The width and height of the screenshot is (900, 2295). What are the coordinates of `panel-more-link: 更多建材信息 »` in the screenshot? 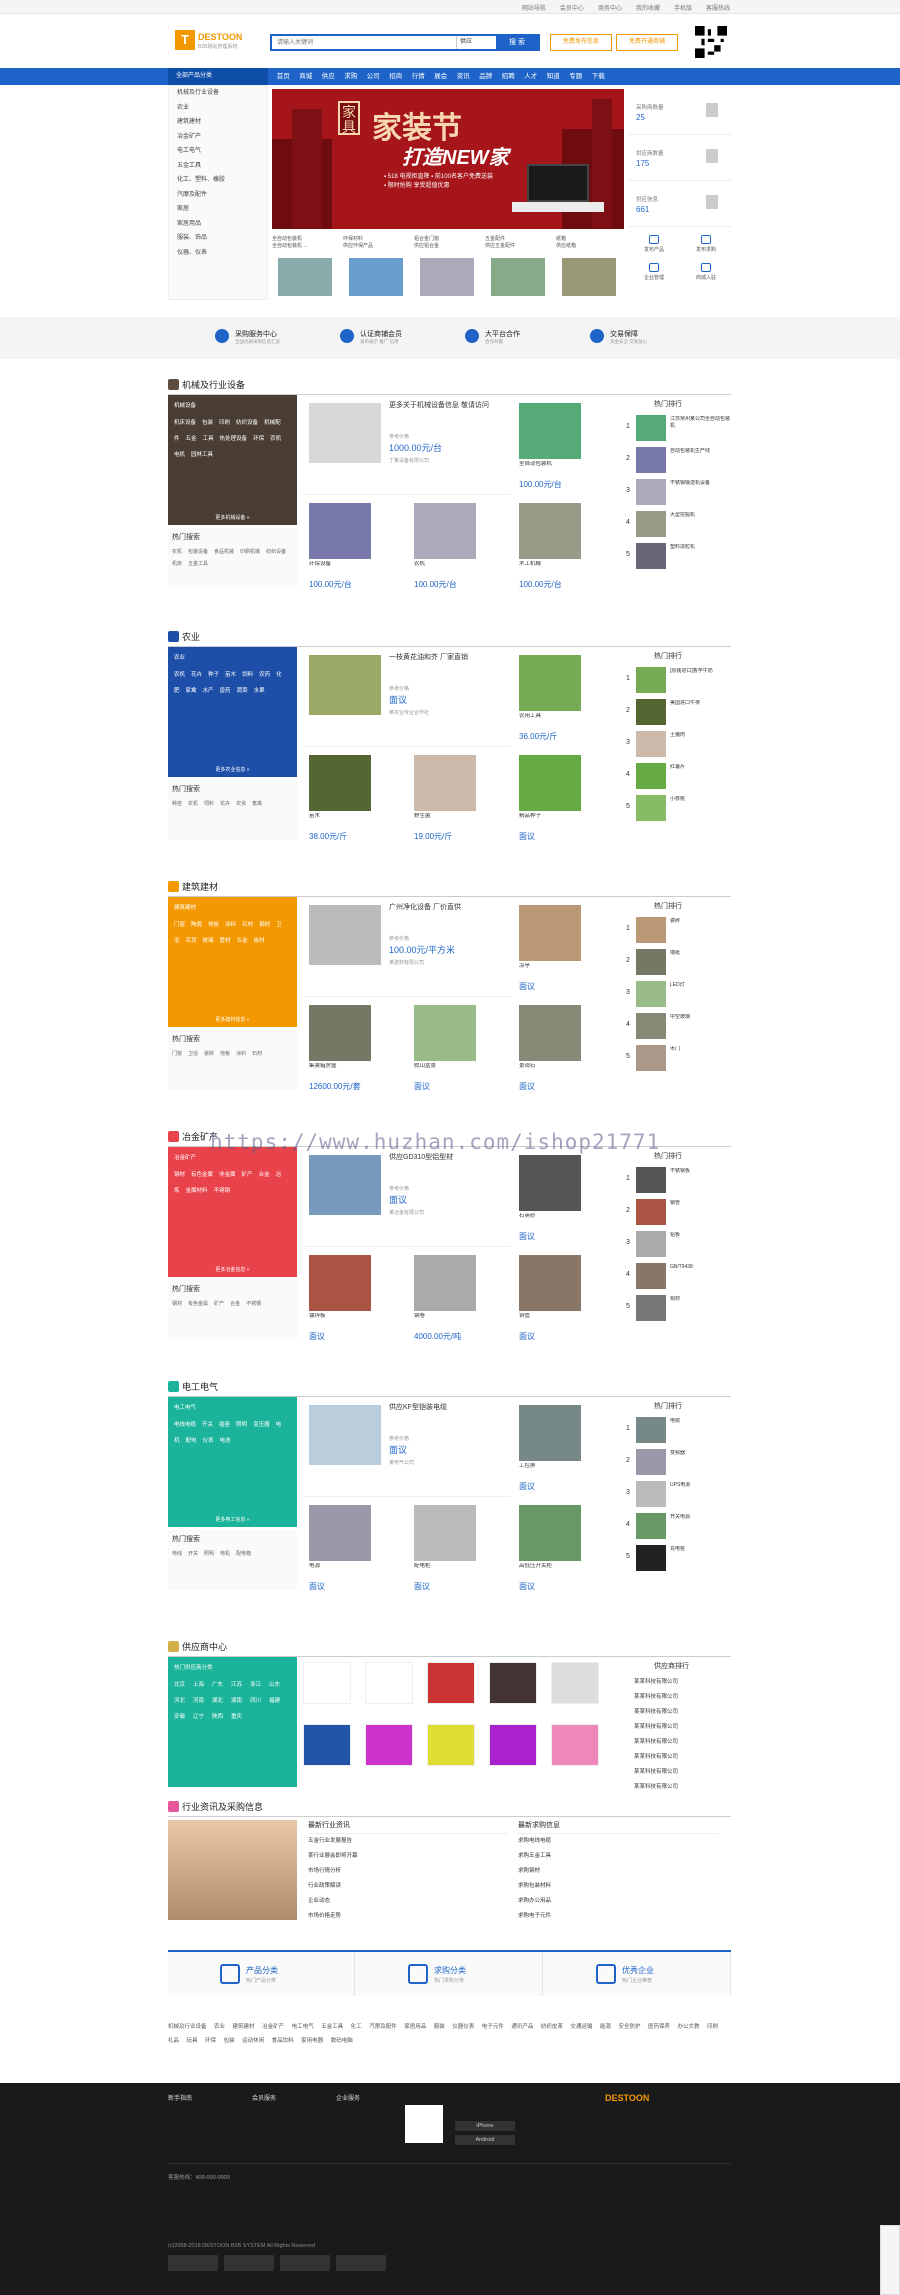 It's located at (232, 1019).